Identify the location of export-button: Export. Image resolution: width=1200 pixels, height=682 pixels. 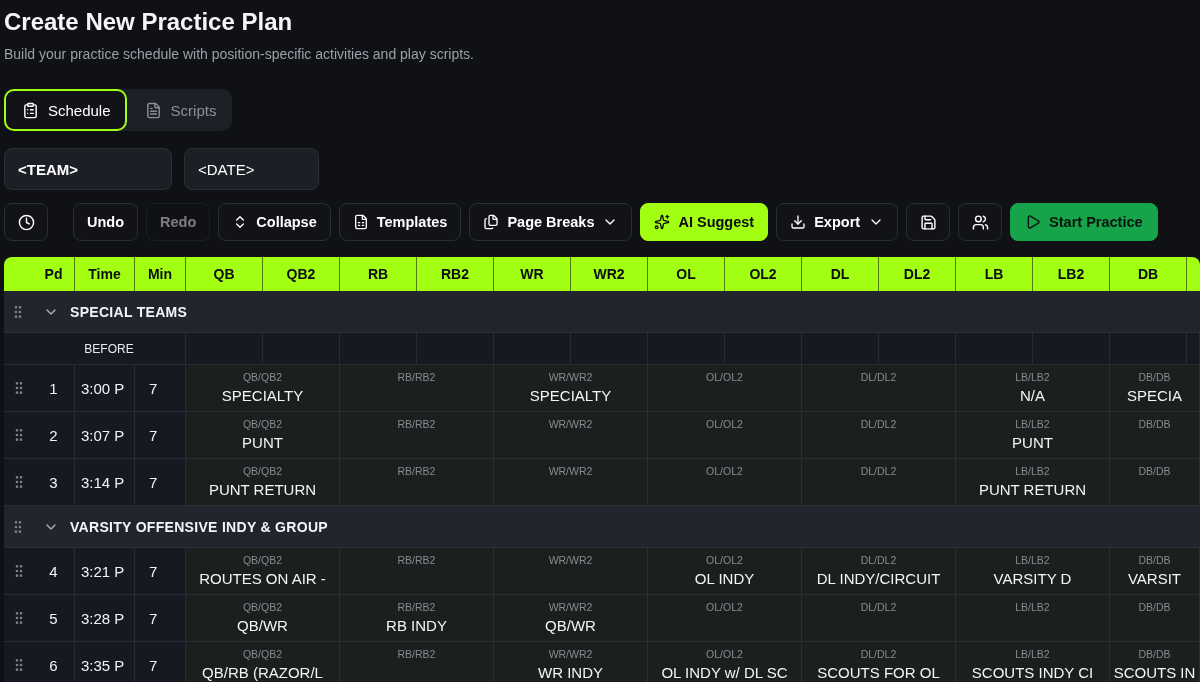
(837, 222).